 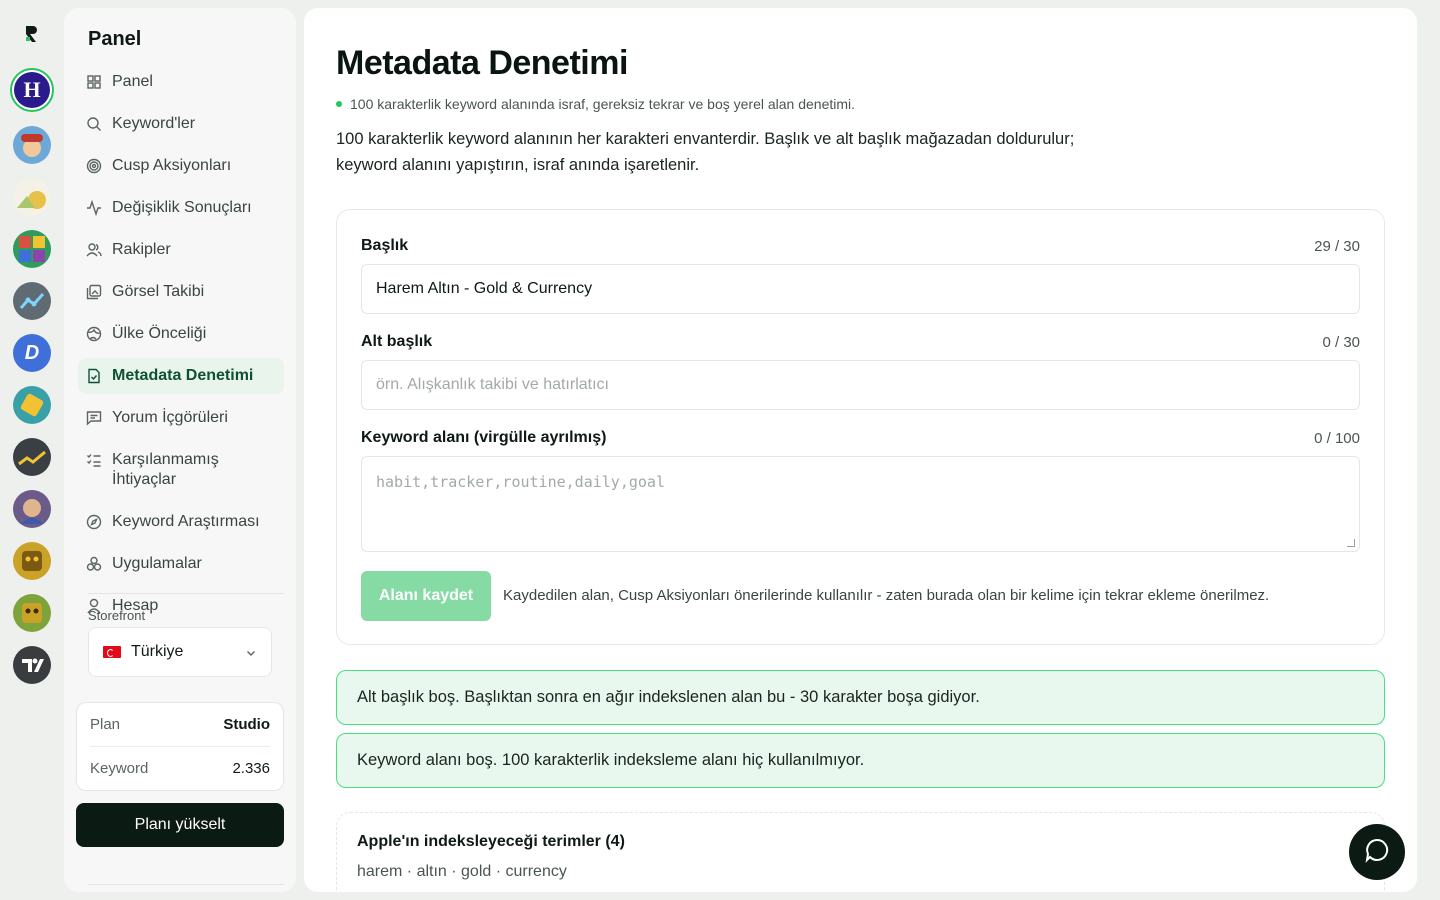 I want to click on plan-label: Plan, so click(x=105, y=724).